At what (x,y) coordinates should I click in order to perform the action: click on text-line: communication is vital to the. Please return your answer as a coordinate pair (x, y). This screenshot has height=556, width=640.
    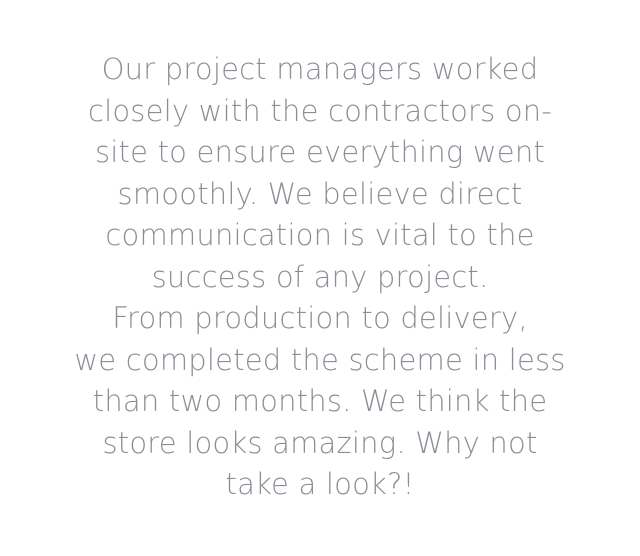
    Looking at the image, I should click on (320, 235).